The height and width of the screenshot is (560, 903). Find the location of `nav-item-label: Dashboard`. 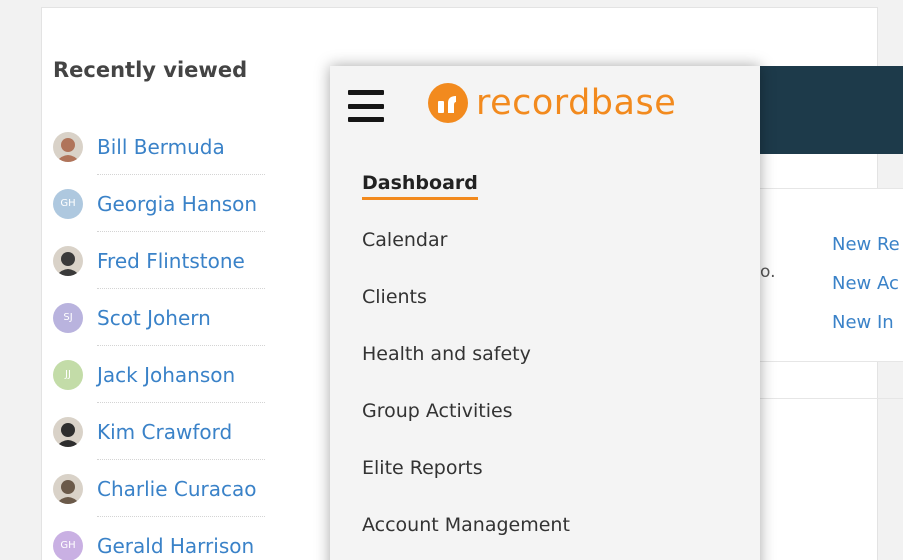

nav-item-label: Dashboard is located at coordinates (420, 179).